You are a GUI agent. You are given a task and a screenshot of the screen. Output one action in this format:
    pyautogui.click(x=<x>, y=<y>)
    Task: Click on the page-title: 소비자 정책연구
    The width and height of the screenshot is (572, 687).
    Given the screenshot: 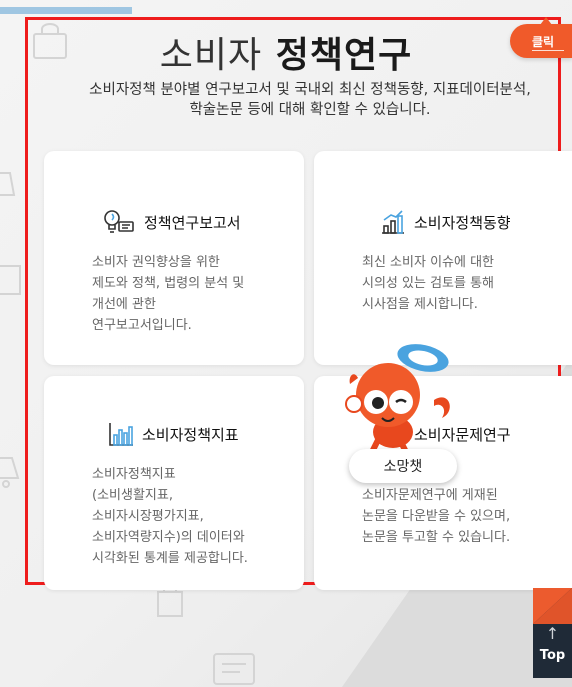 What is the action you would take?
    pyautogui.click(x=286, y=52)
    